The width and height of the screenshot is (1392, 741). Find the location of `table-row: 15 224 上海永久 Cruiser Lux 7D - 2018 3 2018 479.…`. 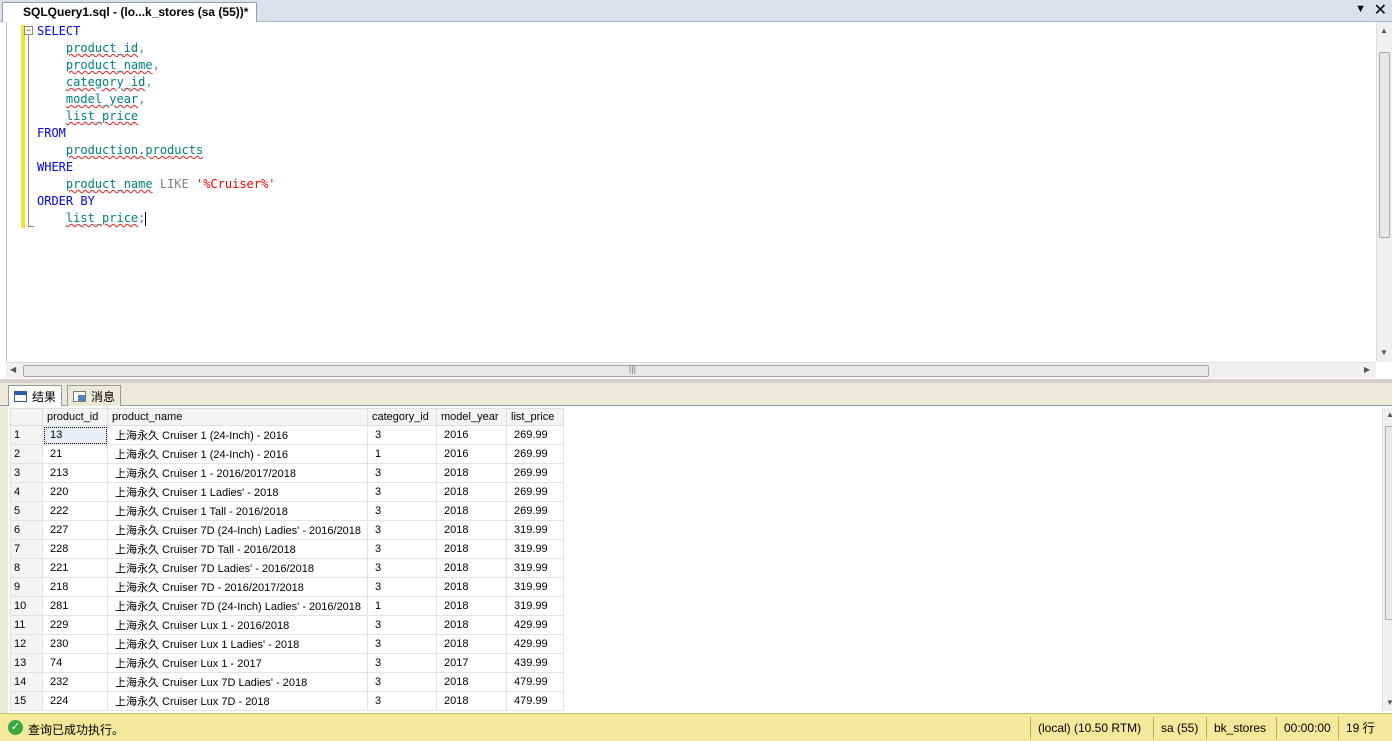

table-row: 15 224 上海永久 Cruiser Lux 7D - 2018 3 2018 479.… is located at coordinates (287, 701).